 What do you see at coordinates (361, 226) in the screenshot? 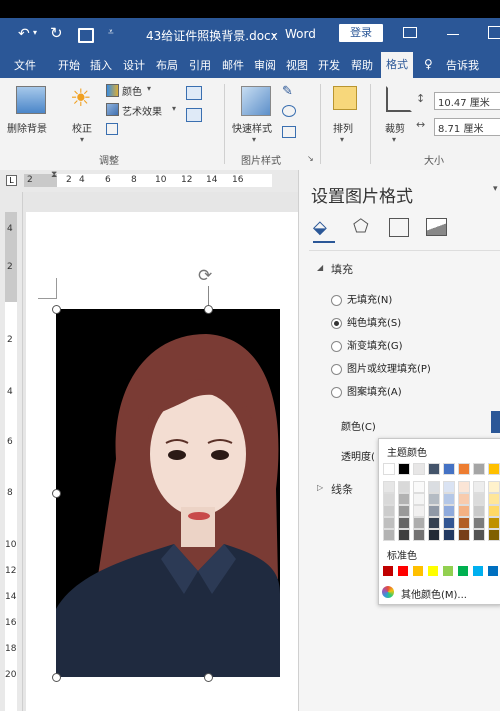
I see `effects-icon: ⬠` at bounding box center [361, 226].